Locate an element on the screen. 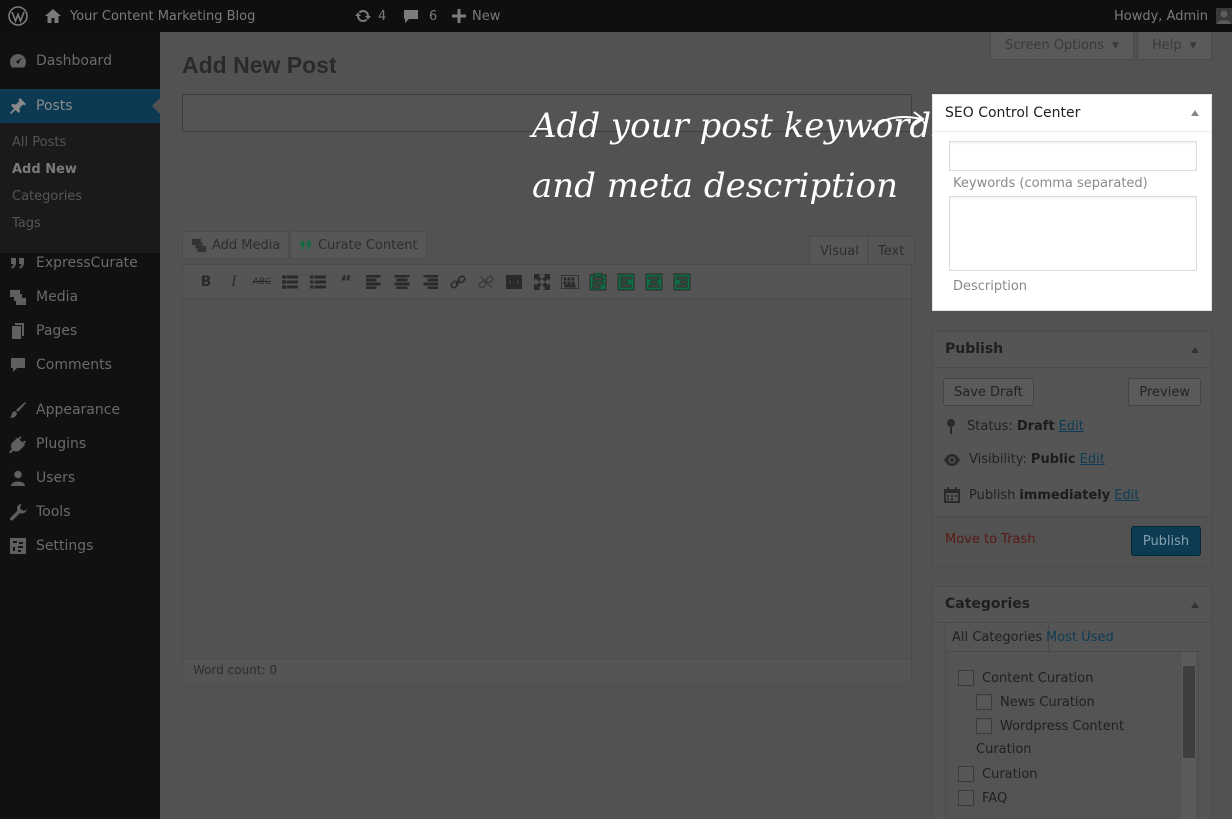  pin-icon is located at coordinates (951, 426).